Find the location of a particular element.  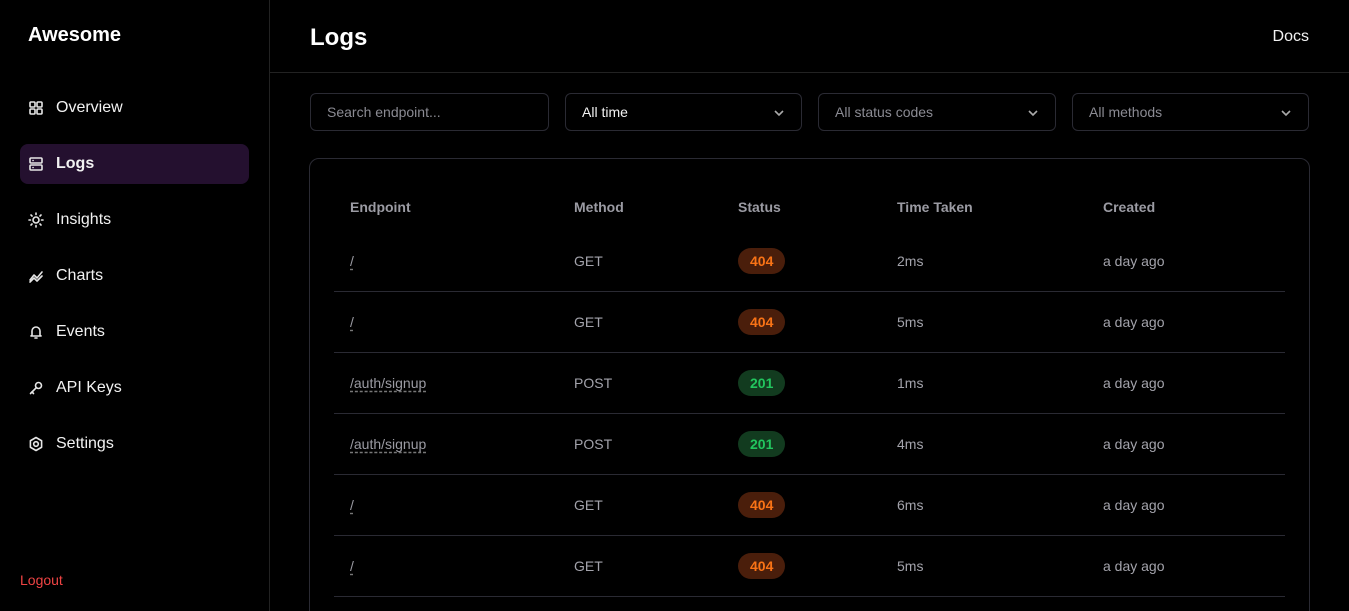

time-taken-cell: 4ms is located at coordinates (910, 444).